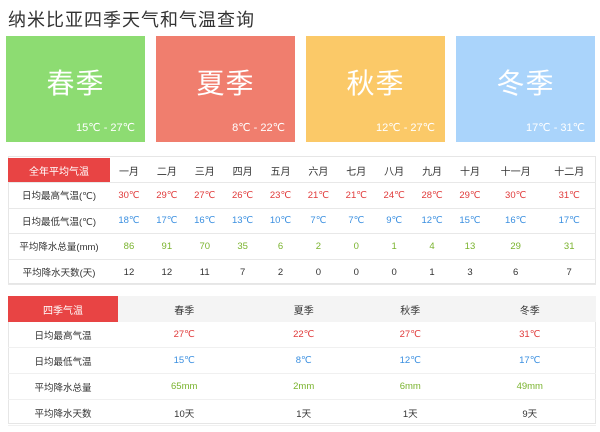 The width and height of the screenshot is (600, 432). I want to click on cell-value: 70, so click(204, 246).